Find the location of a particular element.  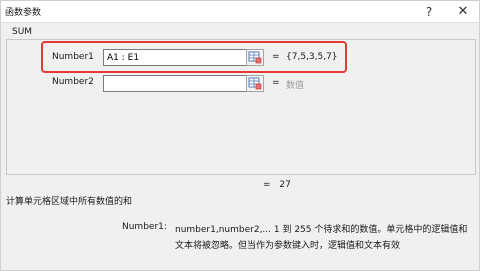

number2-input is located at coordinates (175, 83).